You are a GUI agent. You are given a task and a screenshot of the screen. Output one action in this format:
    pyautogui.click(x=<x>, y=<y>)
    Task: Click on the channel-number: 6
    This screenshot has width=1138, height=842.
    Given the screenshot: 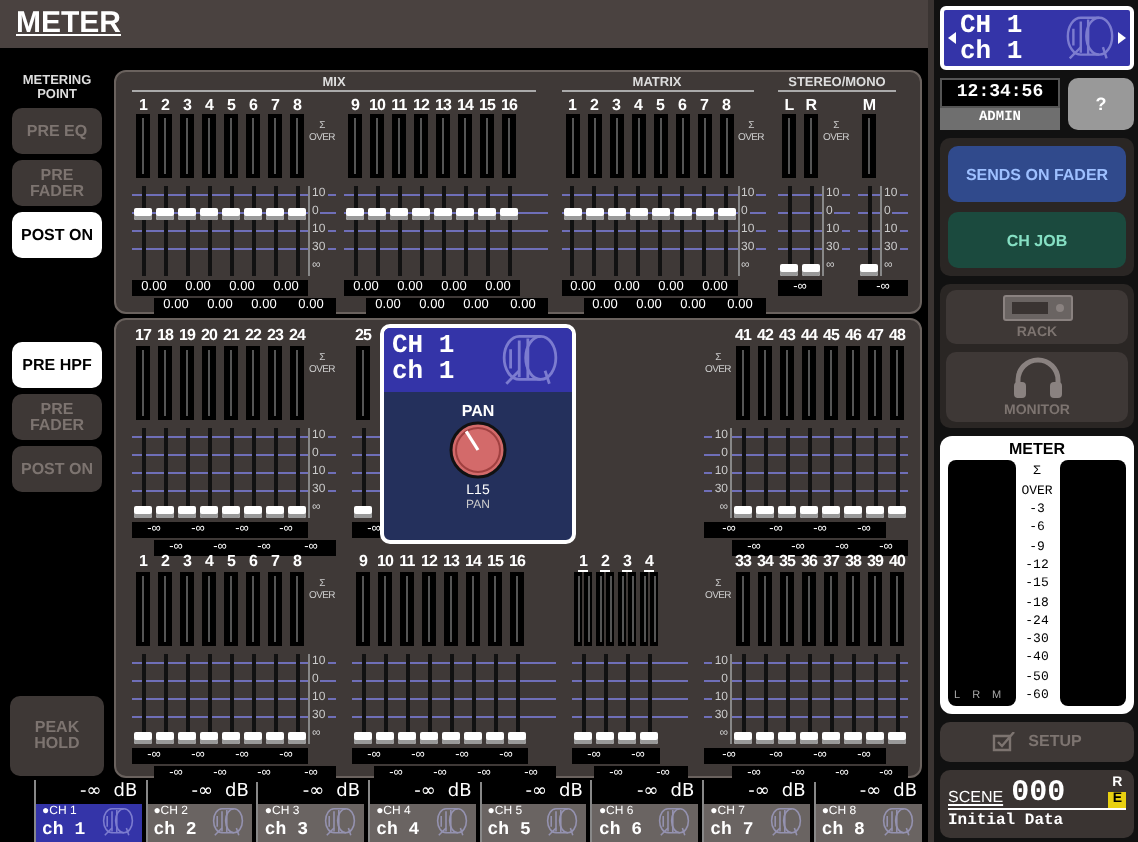 What is the action you would take?
    pyautogui.click(x=682, y=105)
    